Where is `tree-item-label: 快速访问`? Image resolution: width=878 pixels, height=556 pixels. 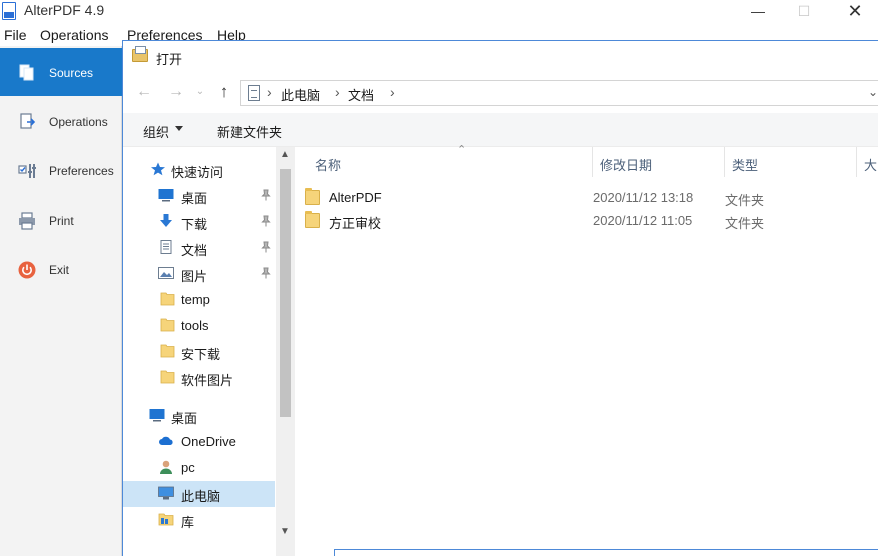
tree-item-label: 快速访问 is located at coordinates (197, 172).